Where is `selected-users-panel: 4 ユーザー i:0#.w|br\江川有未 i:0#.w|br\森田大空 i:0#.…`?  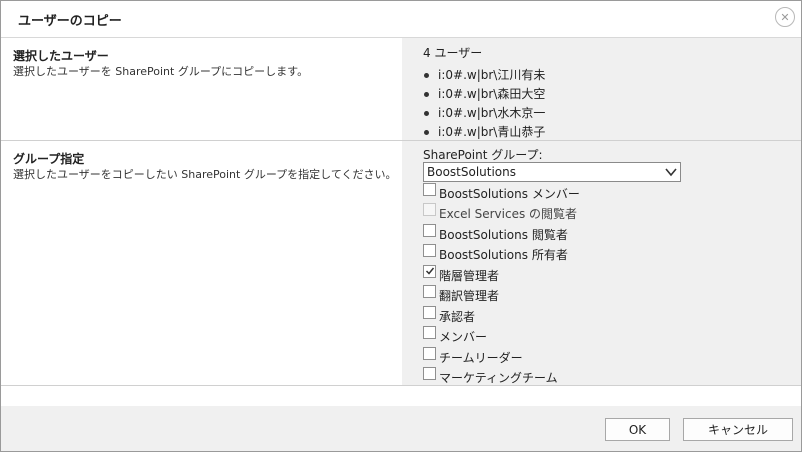
selected-users-panel: 4 ユーザー i:0#.w|br\江川有未 i:0#.w|br\森田大空 i:0#.… is located at coordinates (601, 89).